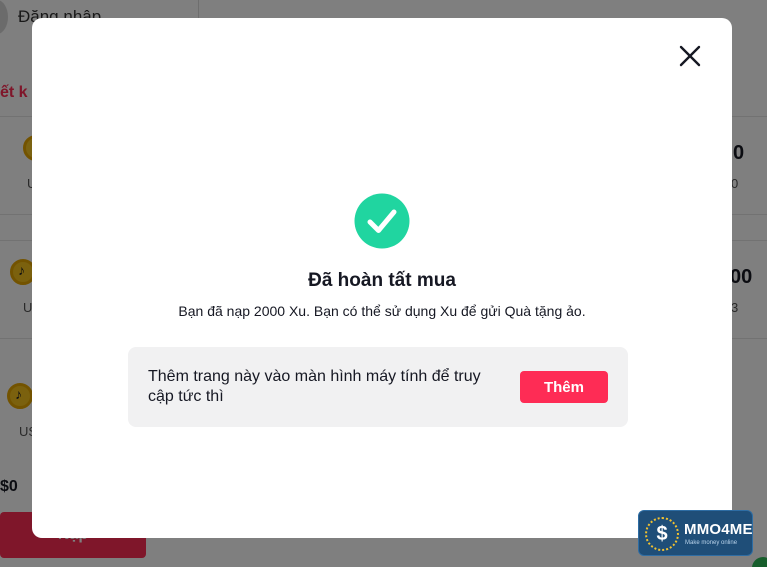 This screenshot has width=767, height=567. I want to click on close-button, so click(690, 56).